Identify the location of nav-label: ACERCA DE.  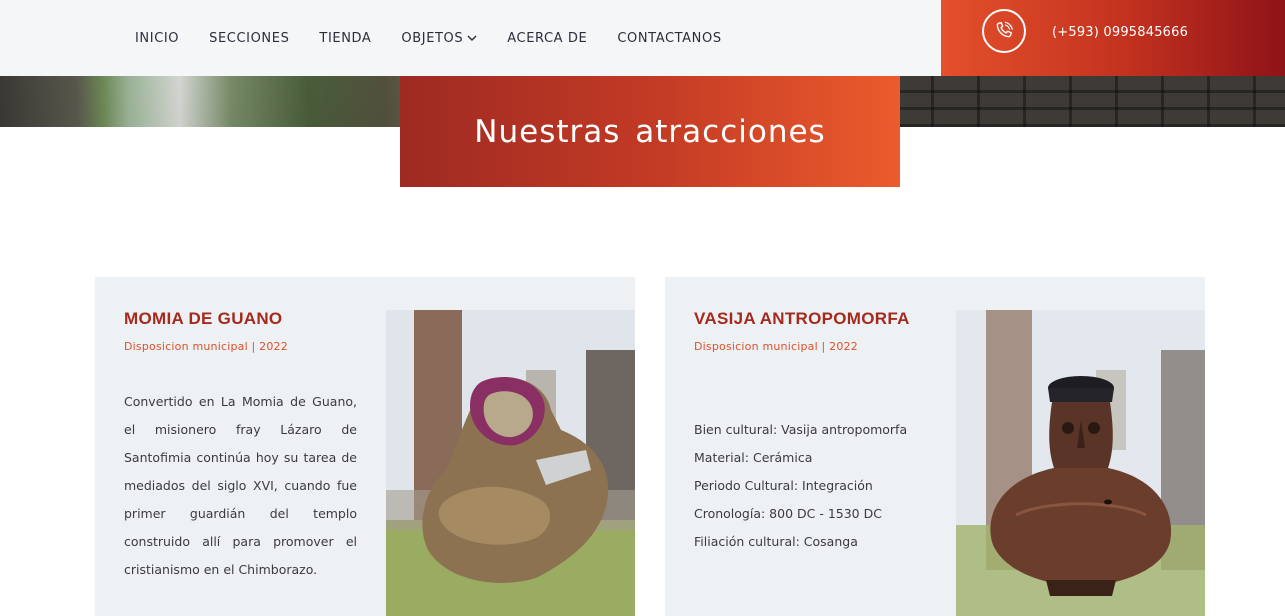
(547, 38).